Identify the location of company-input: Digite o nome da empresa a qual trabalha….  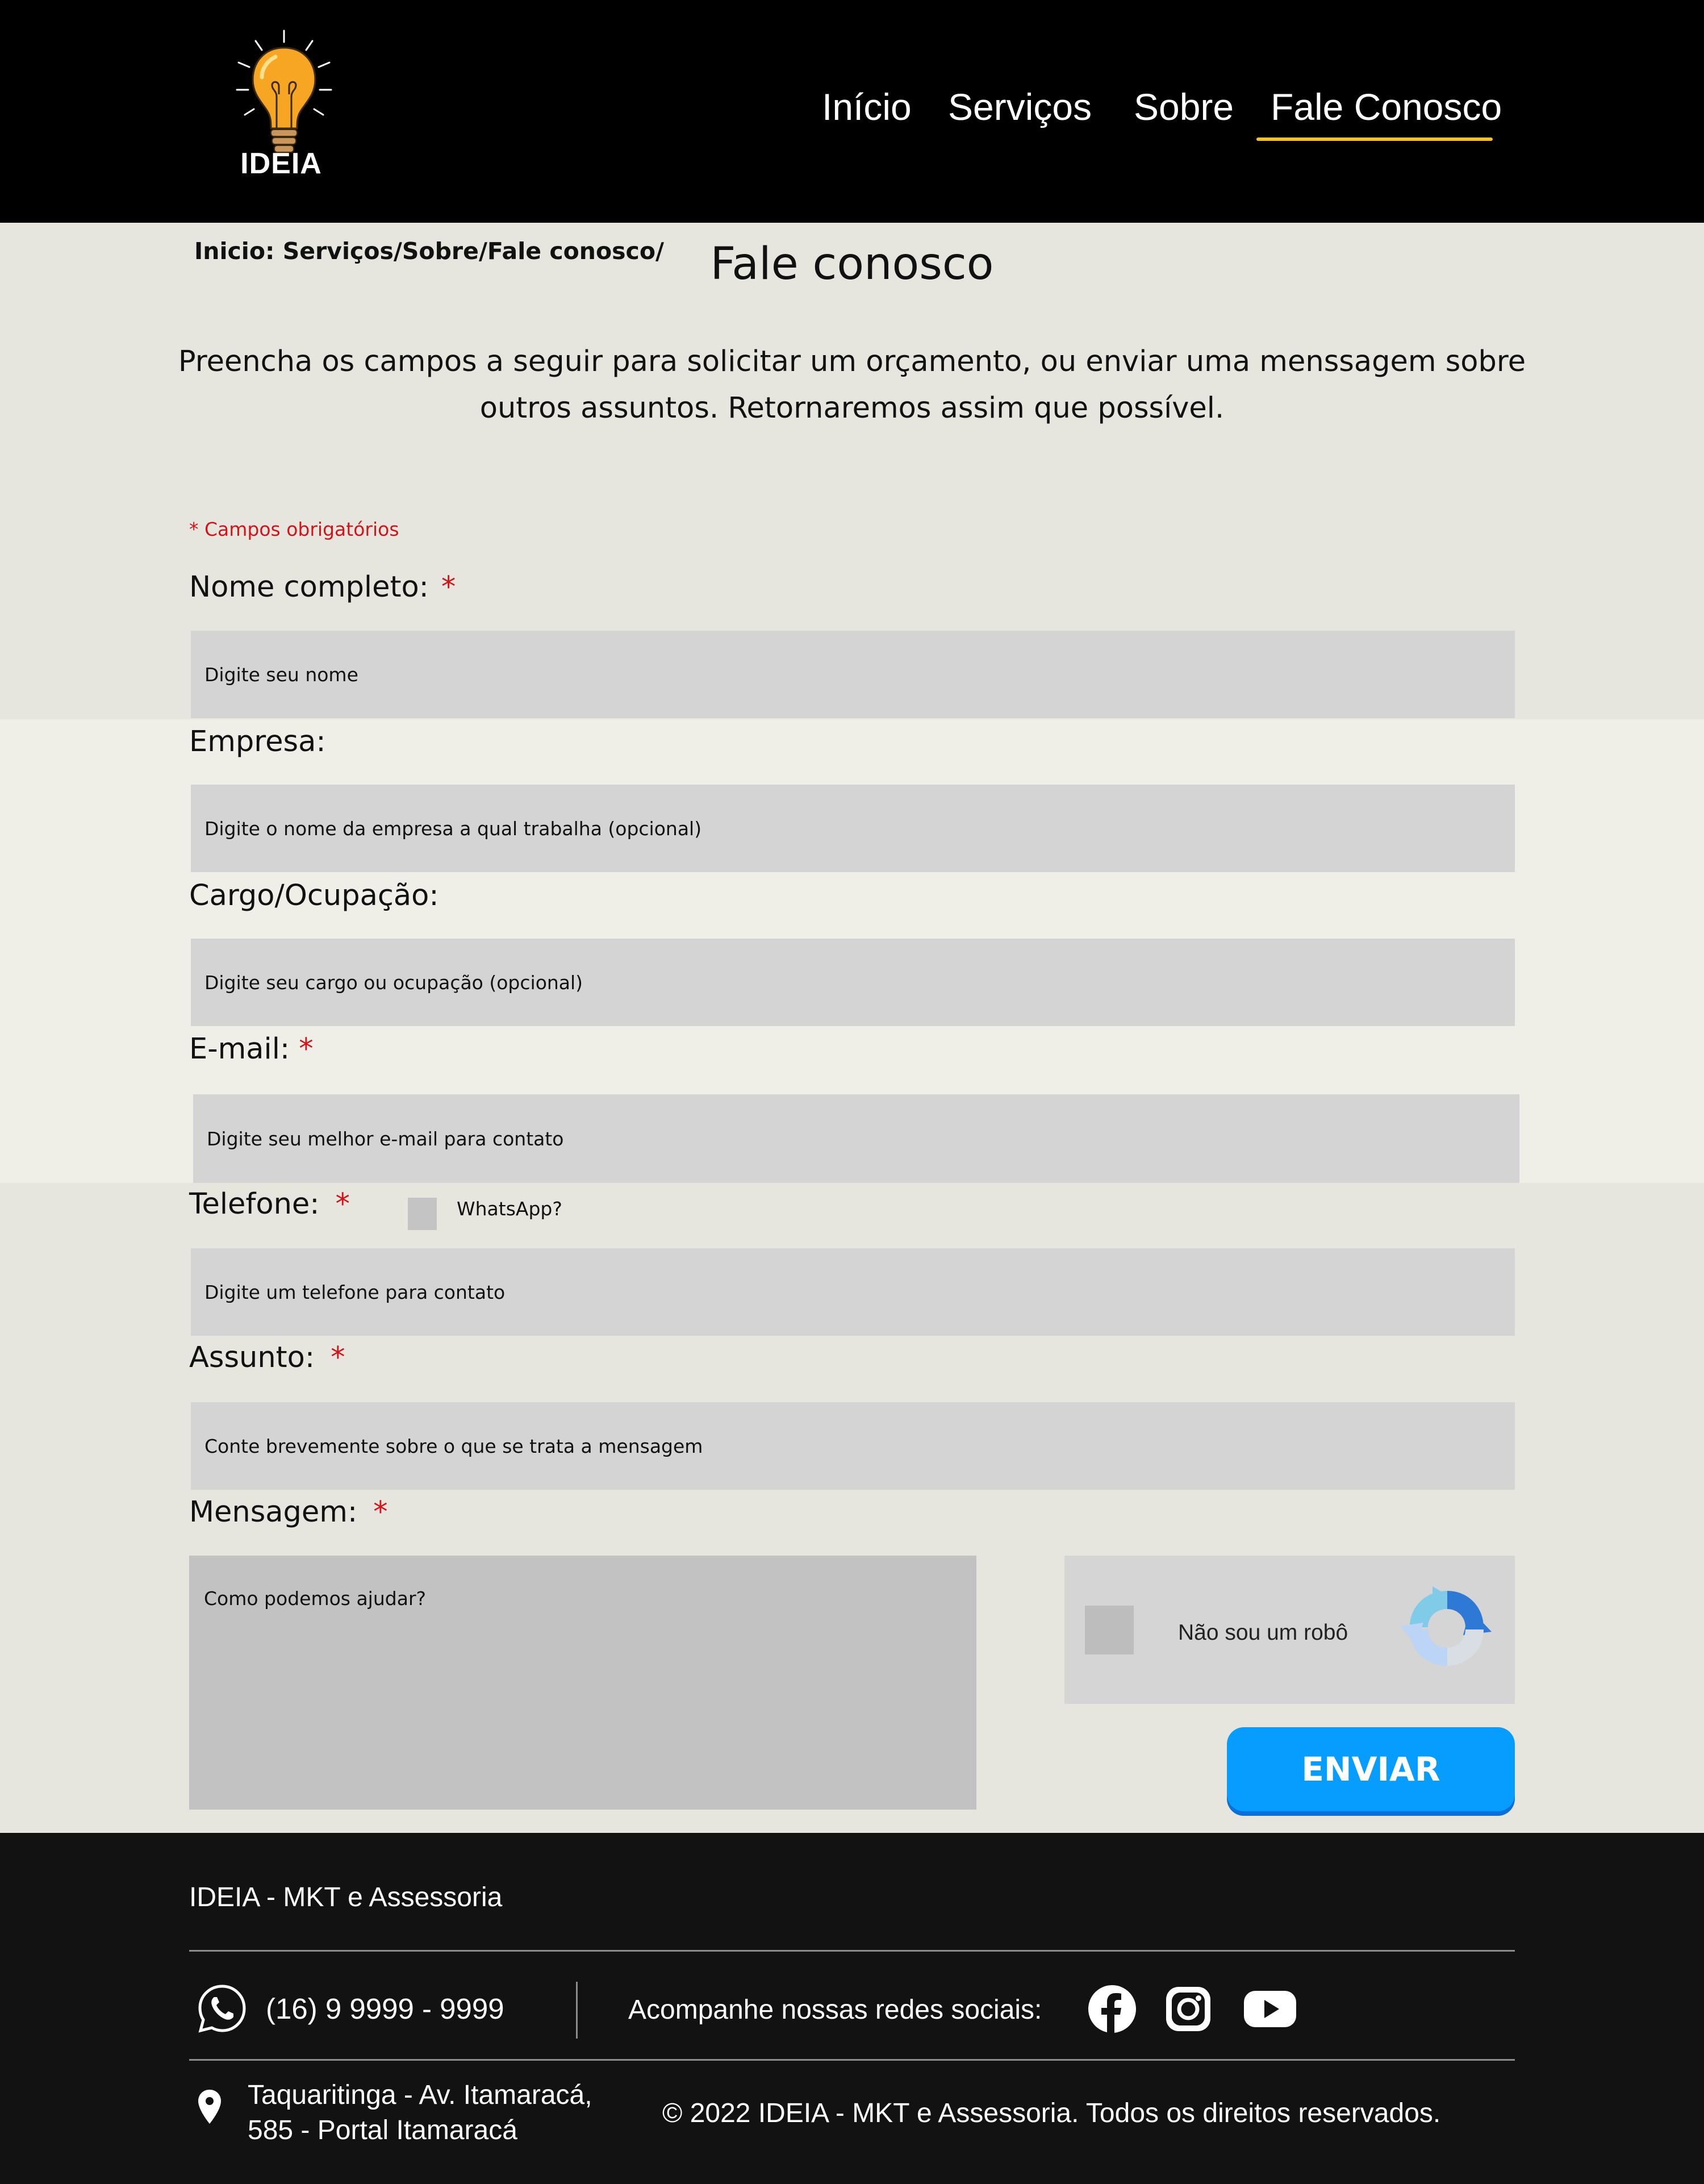
(853, 828).